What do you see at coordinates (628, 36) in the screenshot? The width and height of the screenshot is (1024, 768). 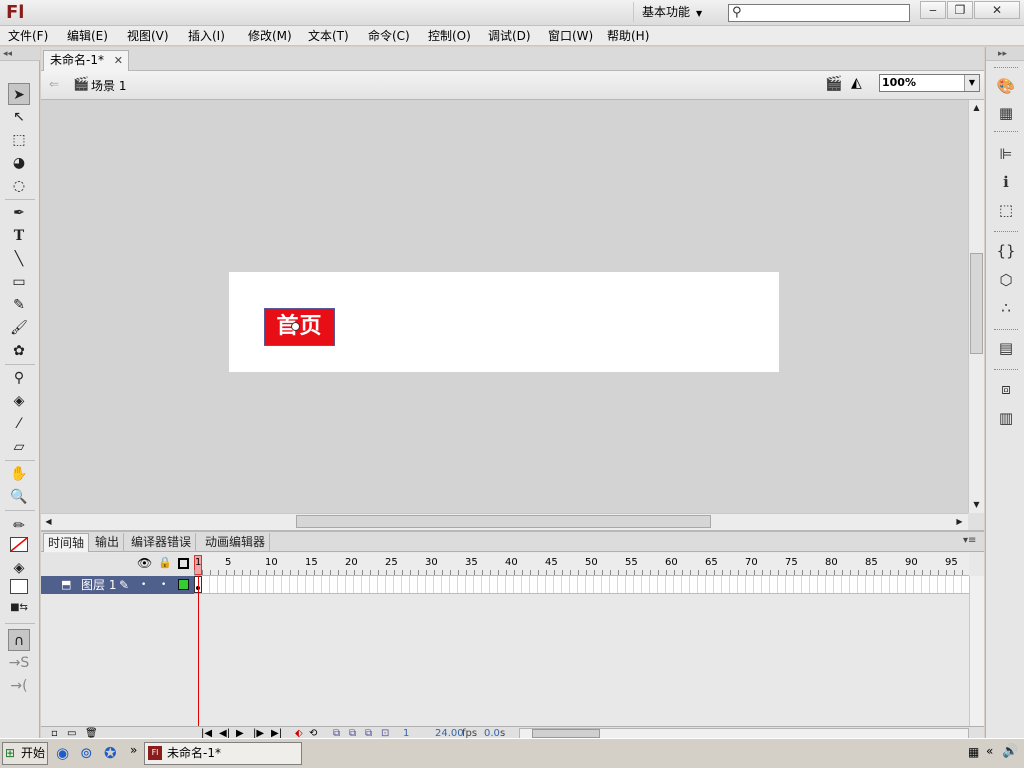 I see `menu-help: 帮助(H)` at bounding box center [628, 36].